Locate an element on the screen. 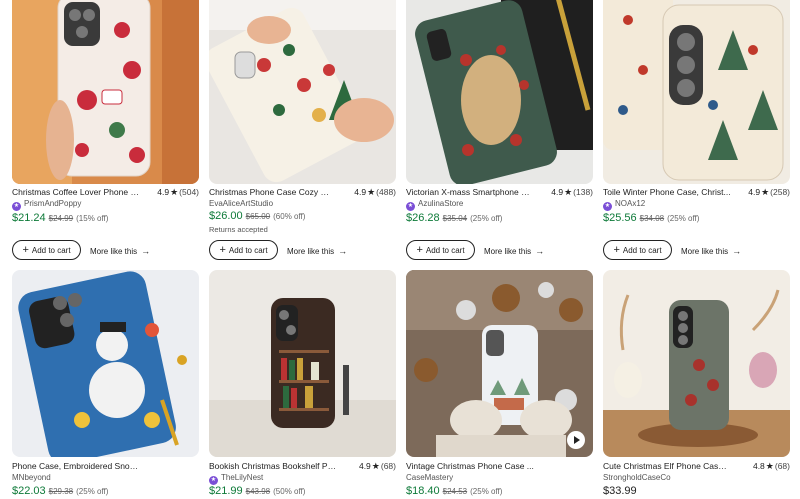 The image size is (800, 499). price: $33.99 is located at coordinates (620, 491).